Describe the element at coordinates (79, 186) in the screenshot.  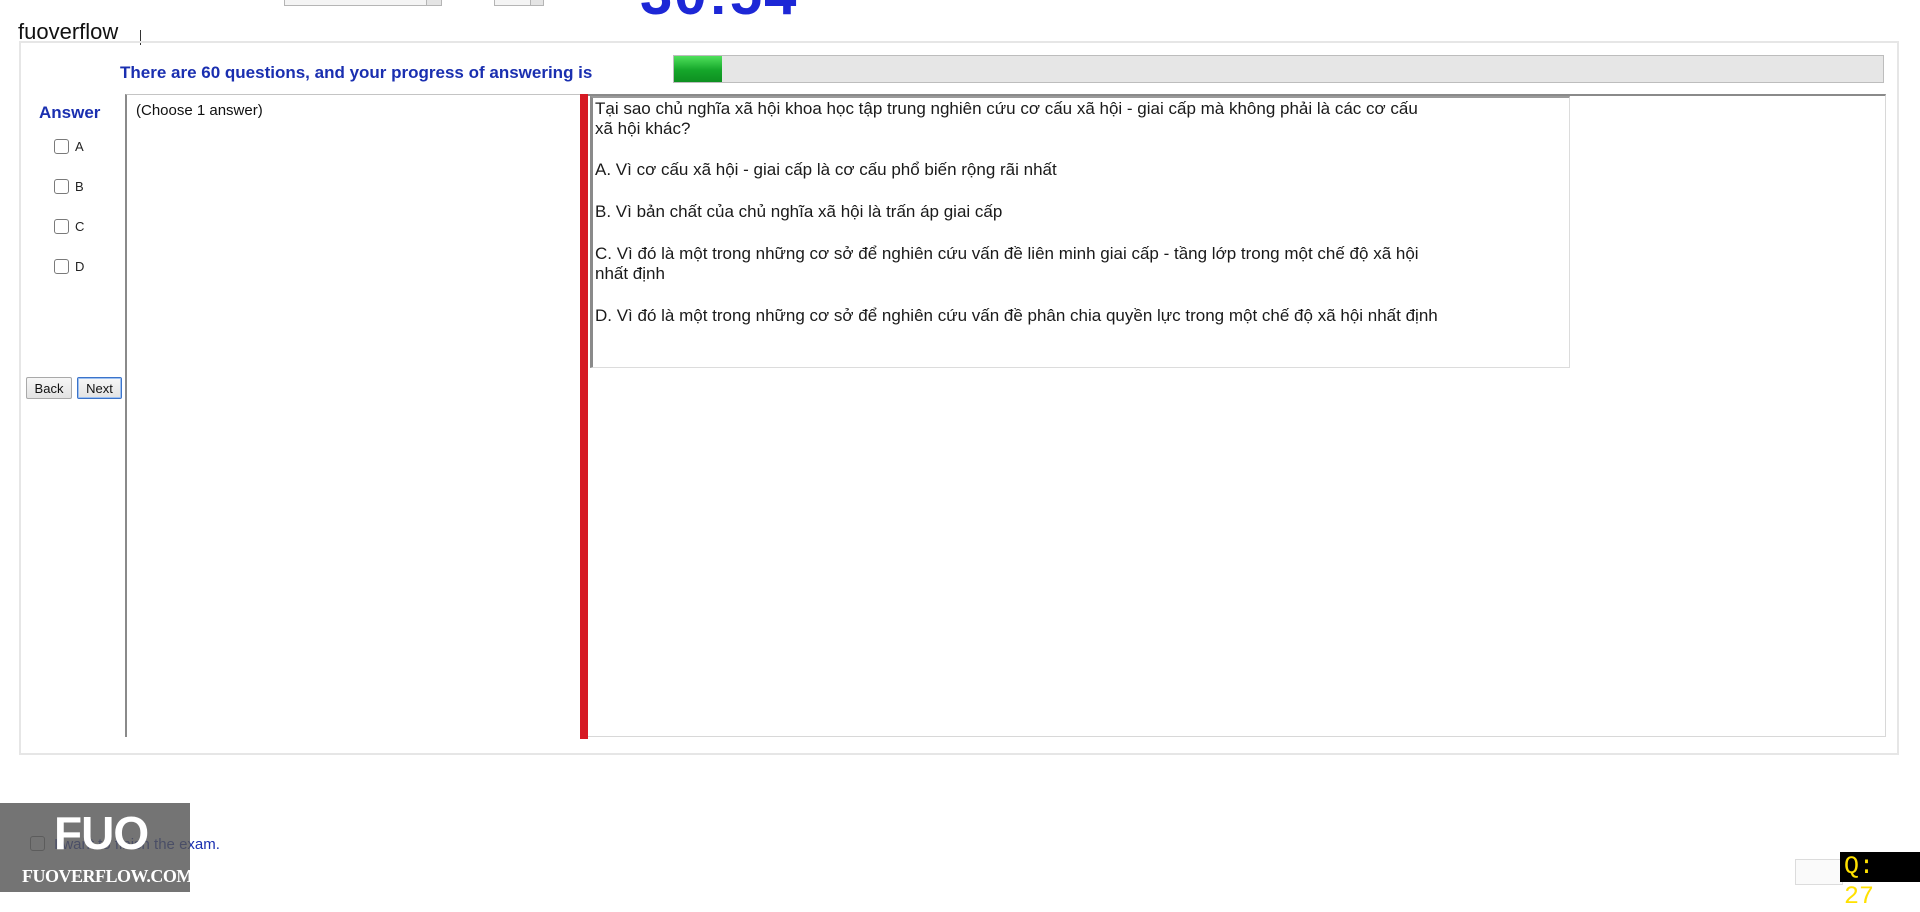
I see `answer-option-label: B` at that location.